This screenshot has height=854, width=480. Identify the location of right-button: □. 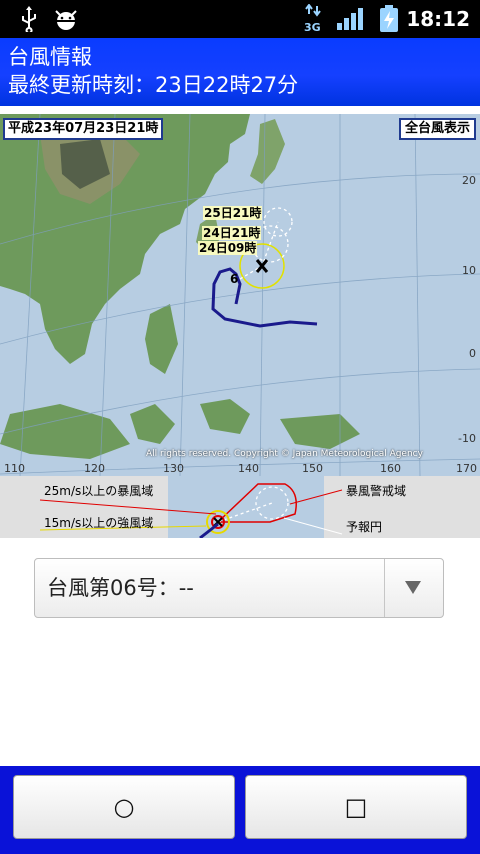
(356, 807).